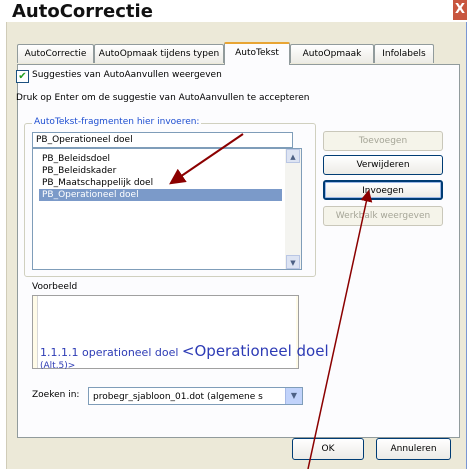  What do you see at coordinates (293, 396) in the screenshot?
I see `chevron-down-icon: ▼` at bounding box center [293, 396].